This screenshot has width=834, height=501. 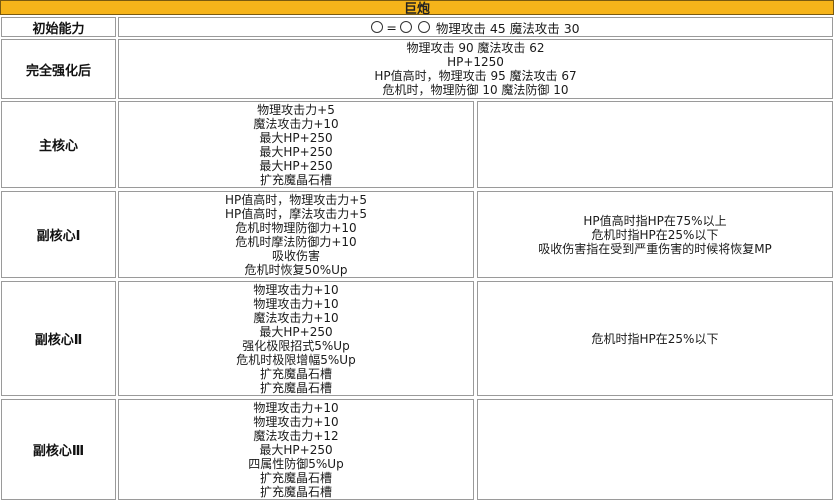 I want to click on effect-line: 危机时摩法防御力+10, so click(x=296, y=241).